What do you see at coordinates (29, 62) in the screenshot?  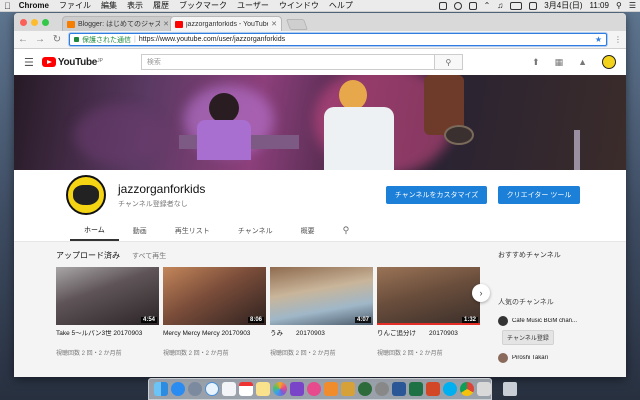 I see `hamburger-menu-icon: ☰` at bounding box center [29, 62].